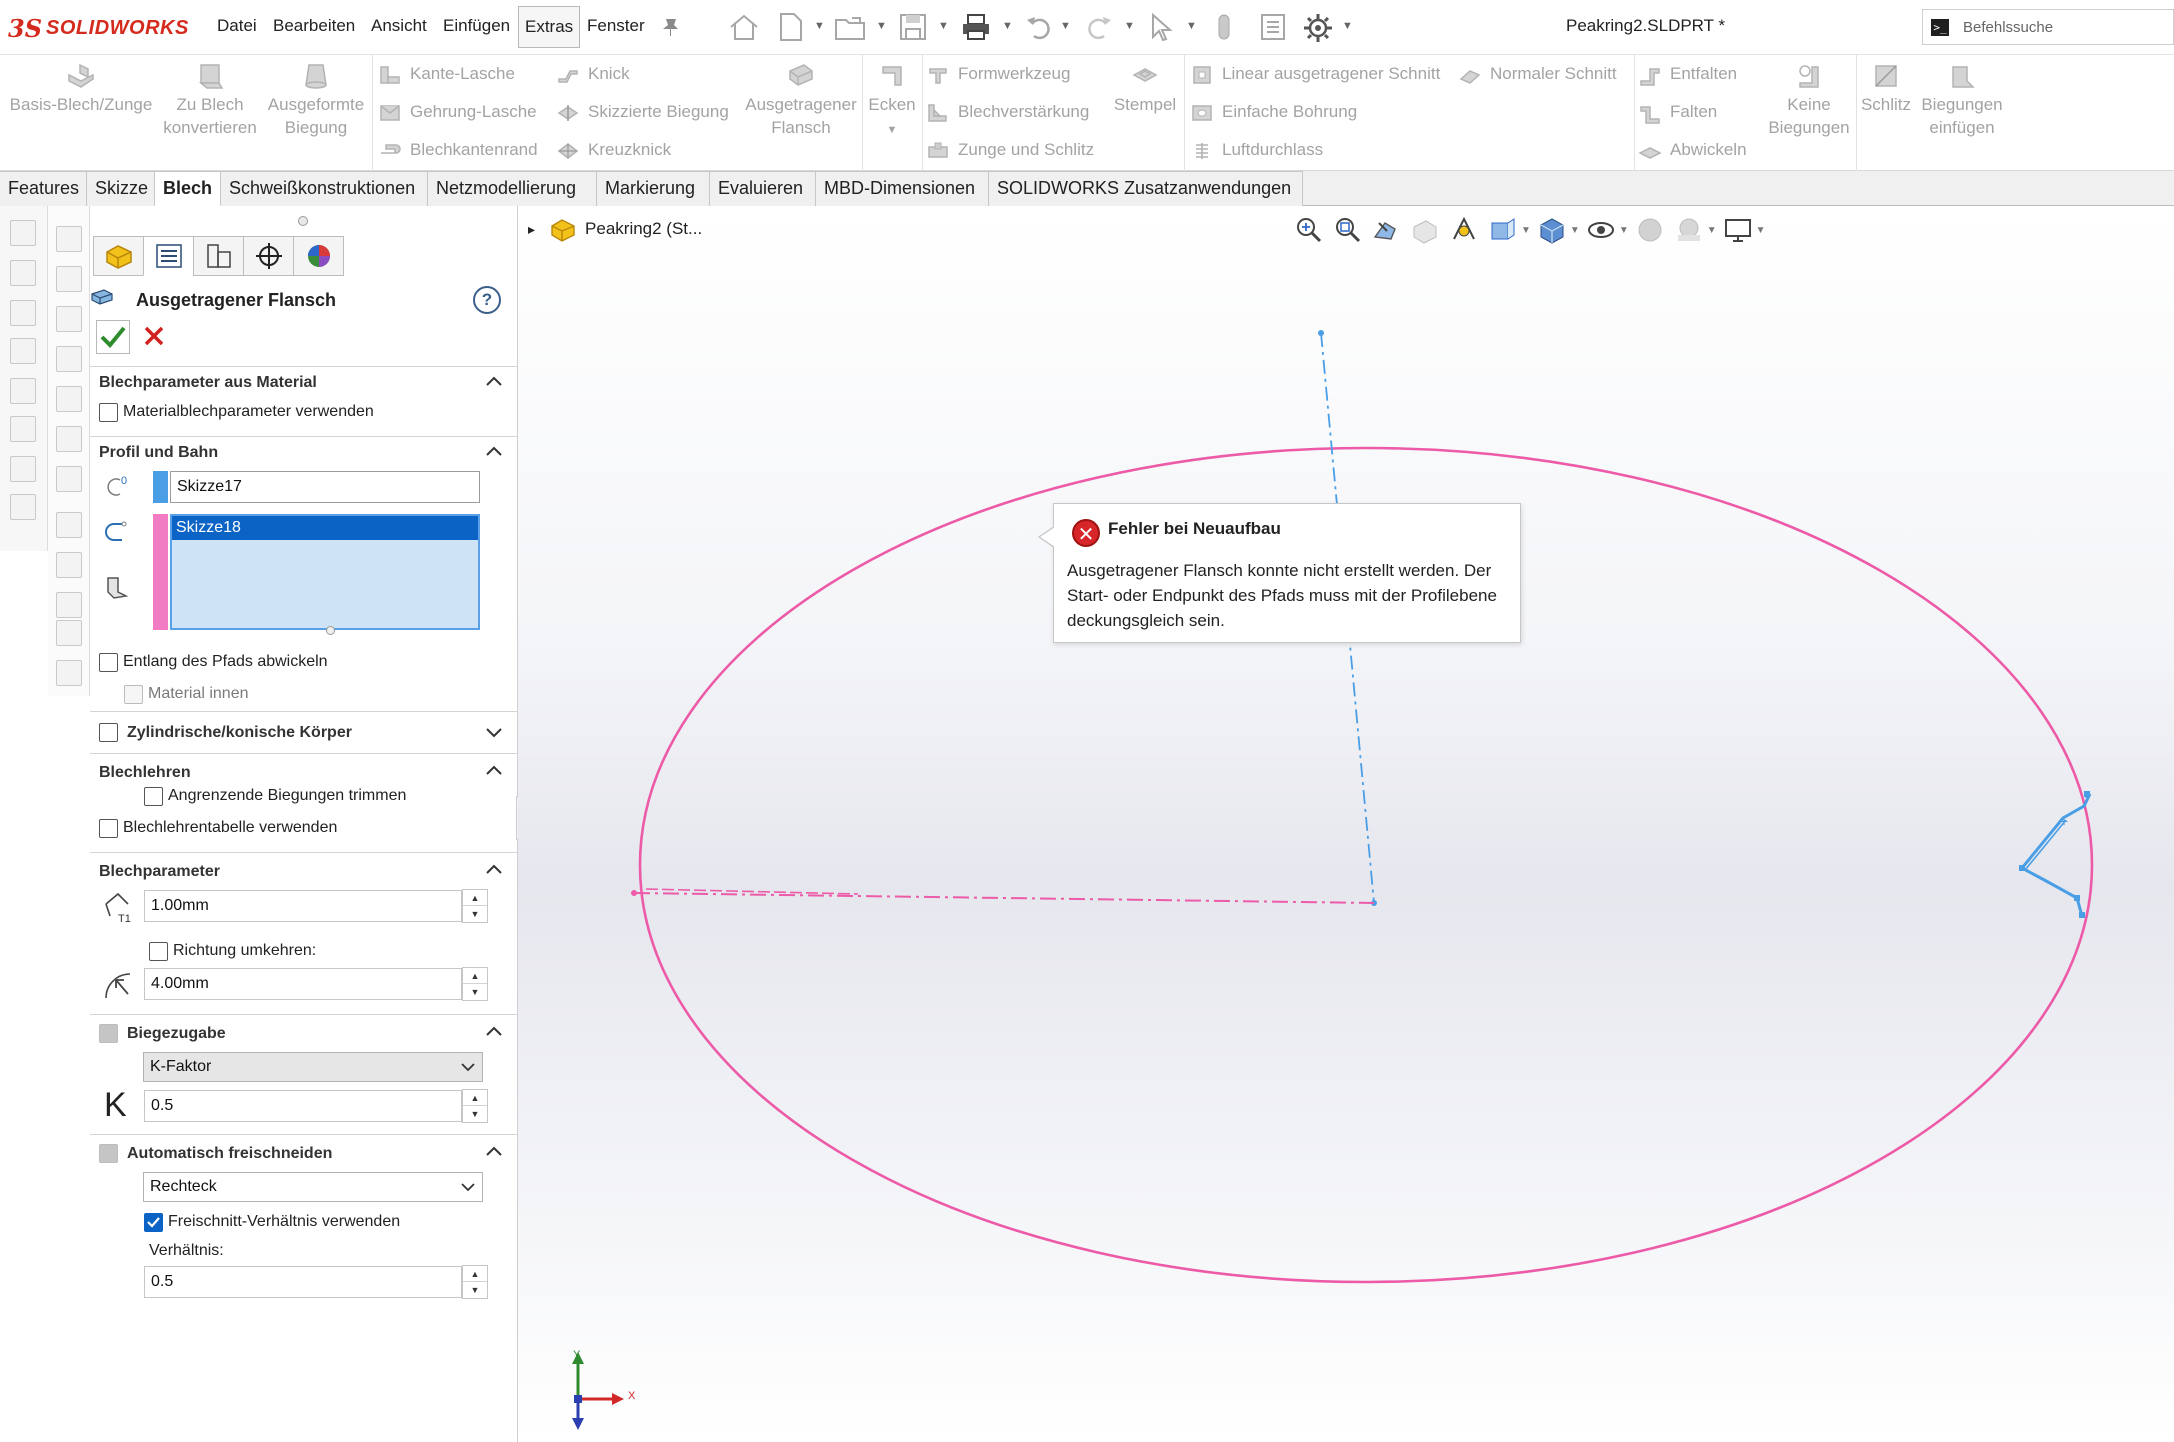  Describe the element at coordinates (325, 572) in the screenshot. I see `path-selection-list: Skizze18` at that location.